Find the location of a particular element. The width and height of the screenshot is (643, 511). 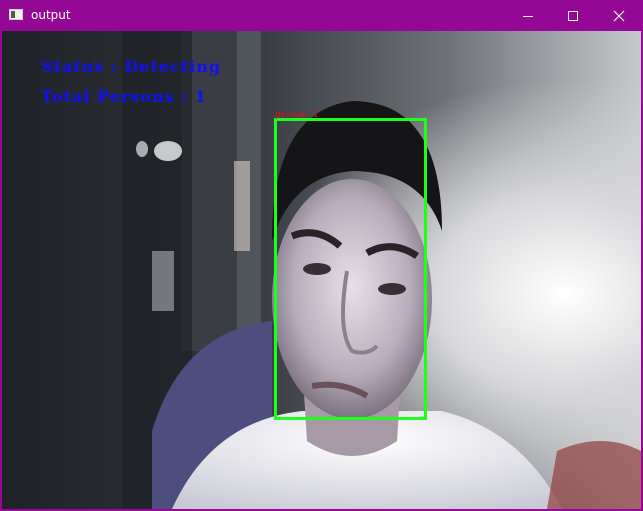

maximize-button is located at coordinates (573, 15).